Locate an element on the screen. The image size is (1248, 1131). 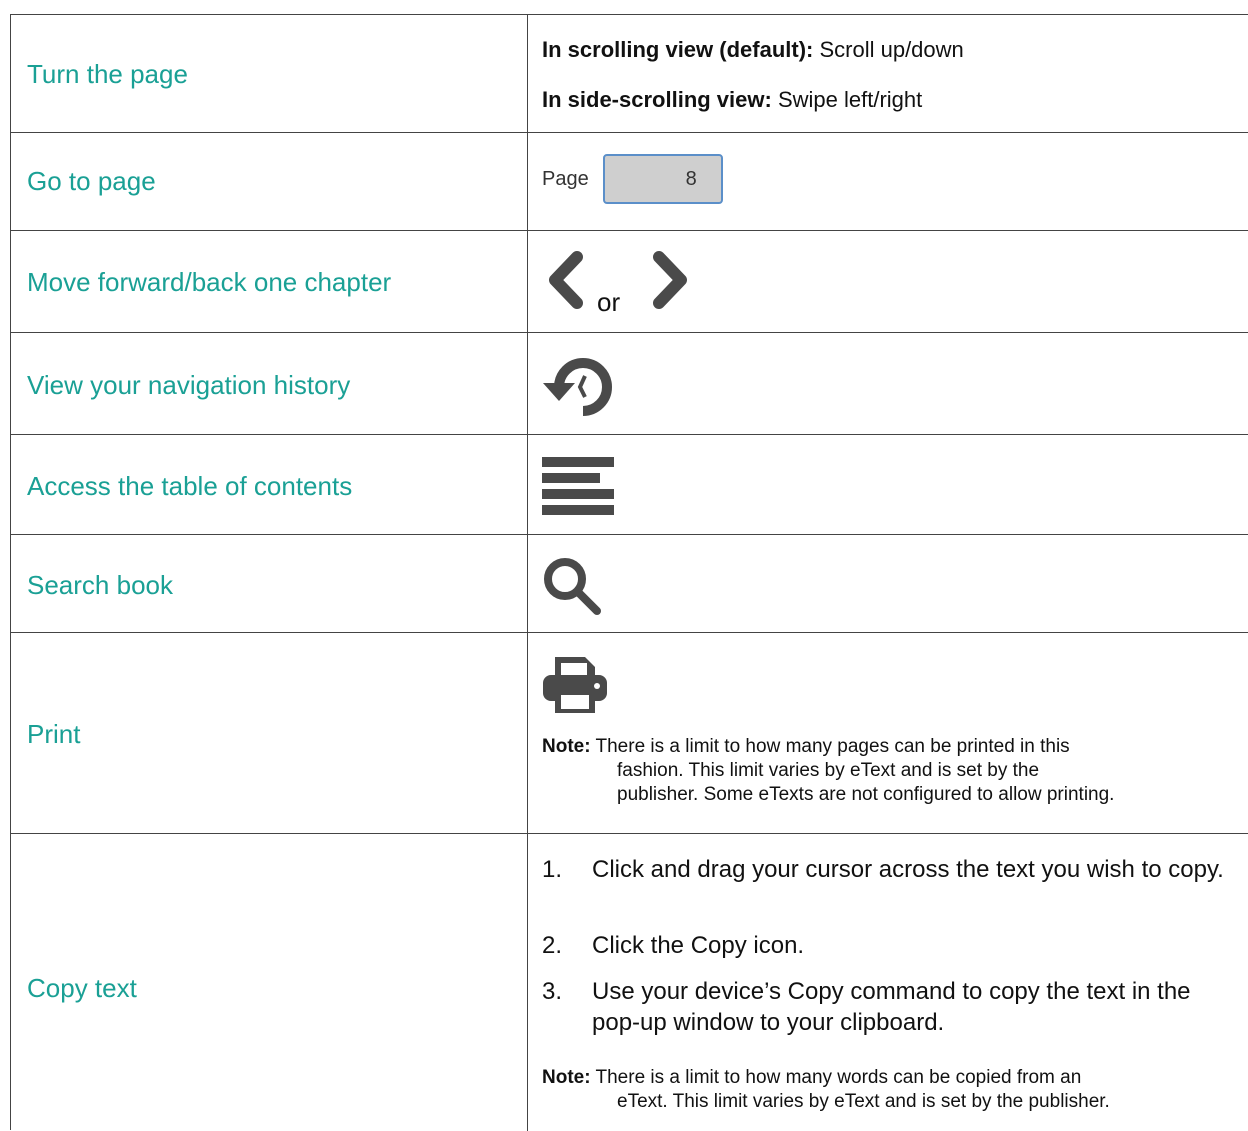
table-row-search: Search book is located at coordinates (629, 584).